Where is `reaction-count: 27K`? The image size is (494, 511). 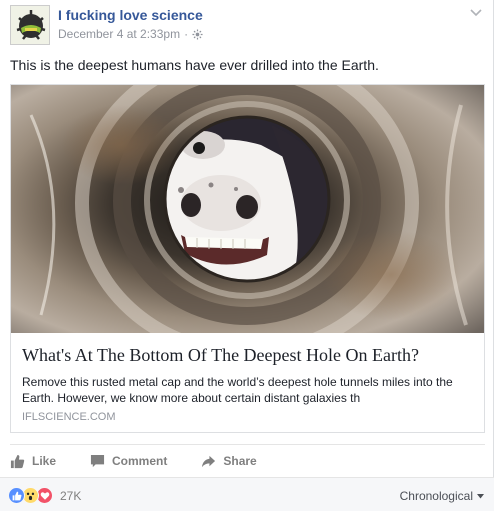 reaction-count: 27K is located at coordinates (70, 496).